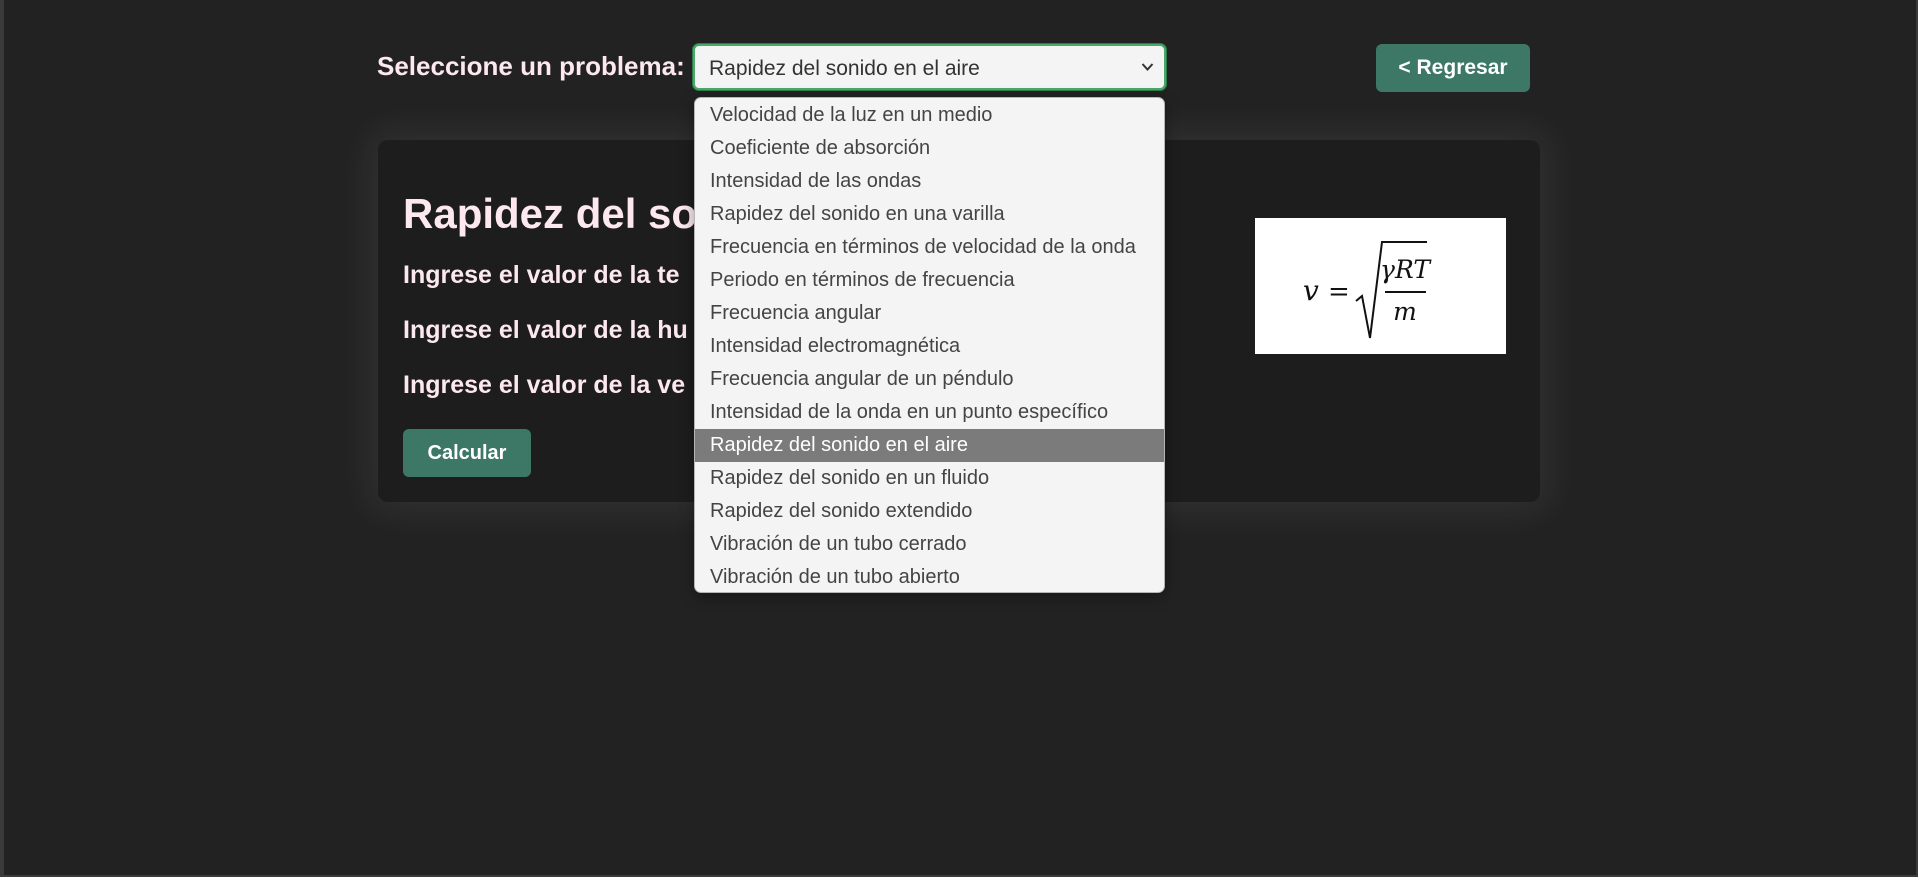 The width and height of the screenshot is (1918, 877). What do you see at coordinates (1339, 292) in the screenshot?
I see `formula-equals: =` at bounding box center [1339, 292].